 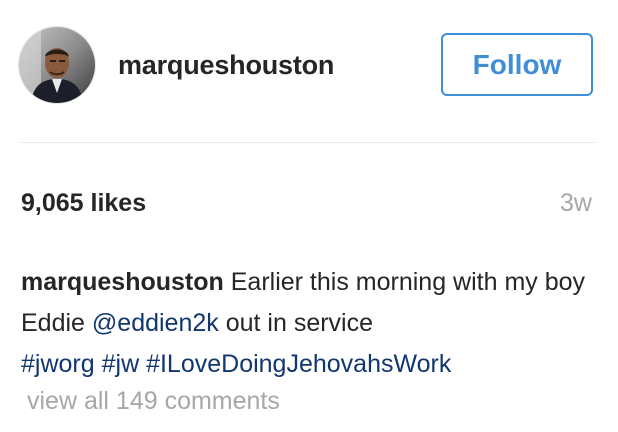 What do you see at coordinates (299, 323) in the screenshot?
I see `caption-text-continued: out in service` at bounding box center [299, 323].